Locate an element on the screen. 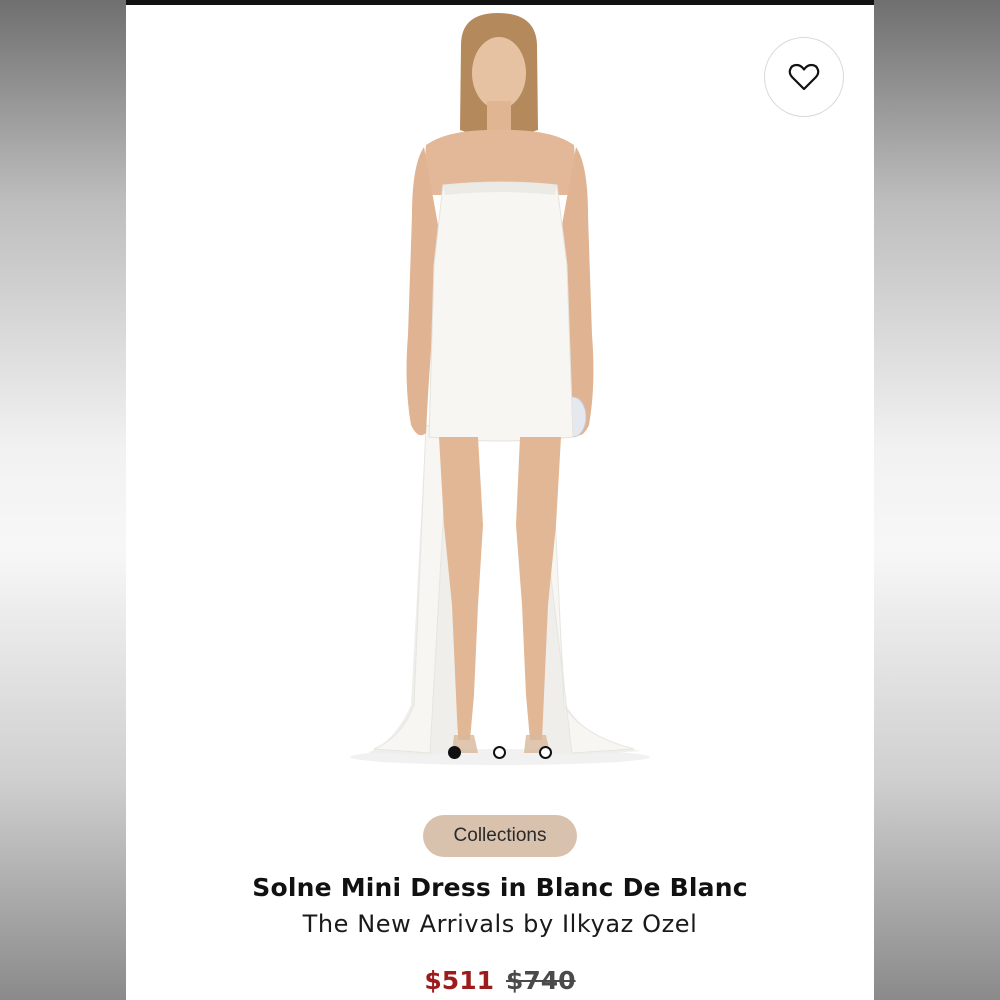 This screenshot has height=1000, width=1000. favorite-button is located at coordinates (804, 77).